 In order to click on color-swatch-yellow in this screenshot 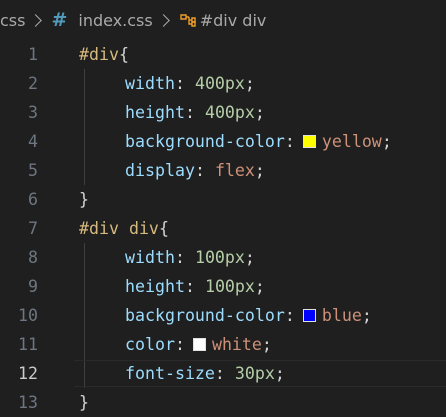, I will do `click(309, 141)`.